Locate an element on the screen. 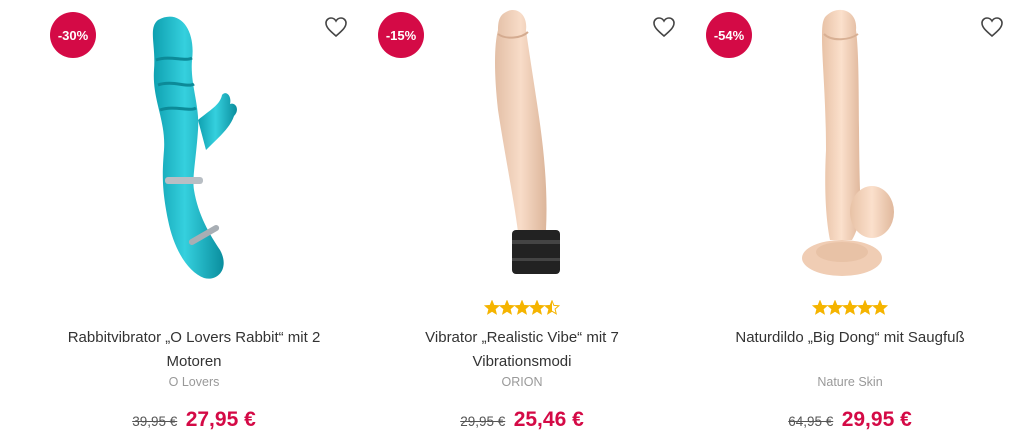 Image resolution: width=1024 pixels, height=445 pixels. old-price: 29,95 € is located at coordinates (483, 421).